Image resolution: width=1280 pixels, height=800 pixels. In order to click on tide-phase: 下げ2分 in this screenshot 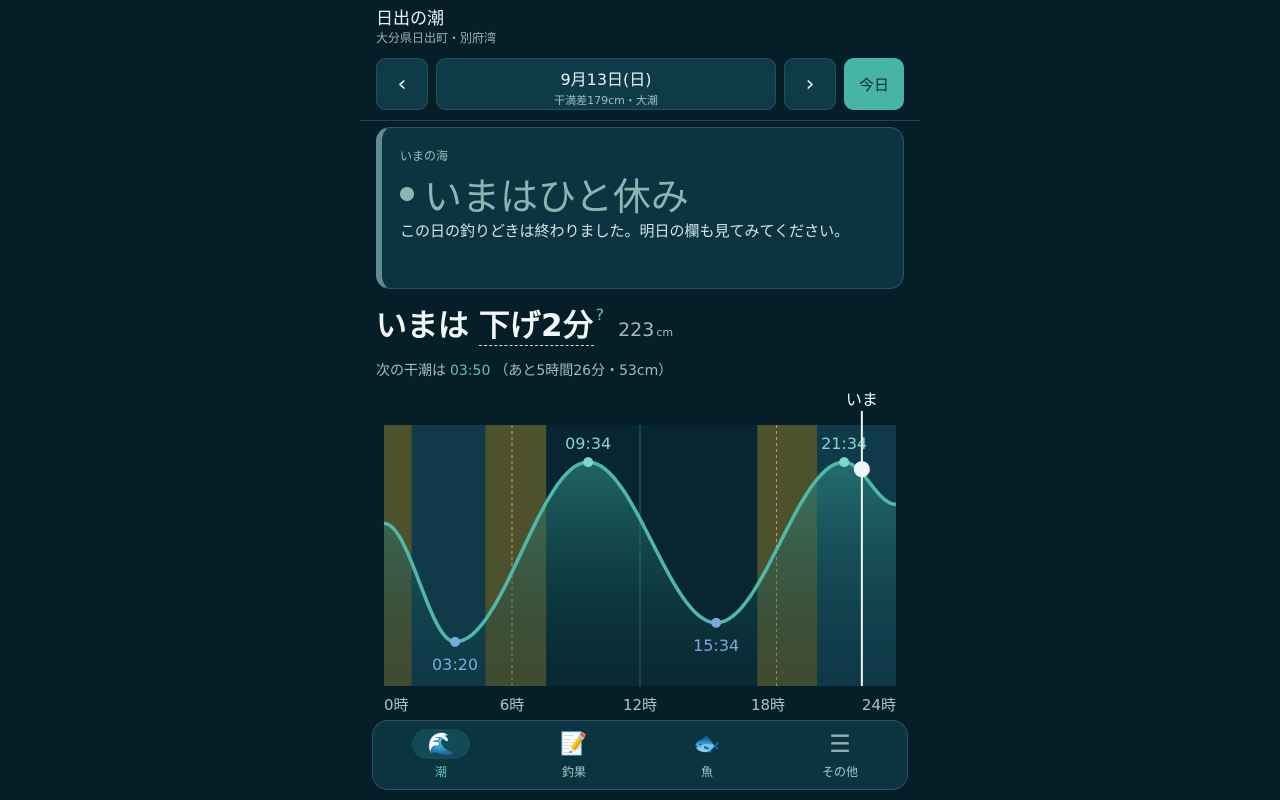, I will do `click(536, 326)`.